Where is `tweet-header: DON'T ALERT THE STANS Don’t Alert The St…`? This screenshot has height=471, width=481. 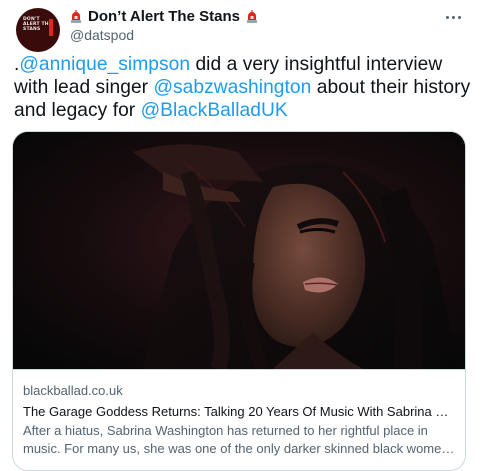
tweet-header: DON'T ALERT THE STANS Don’t Alert The St… is located at coordinates (240, 29).